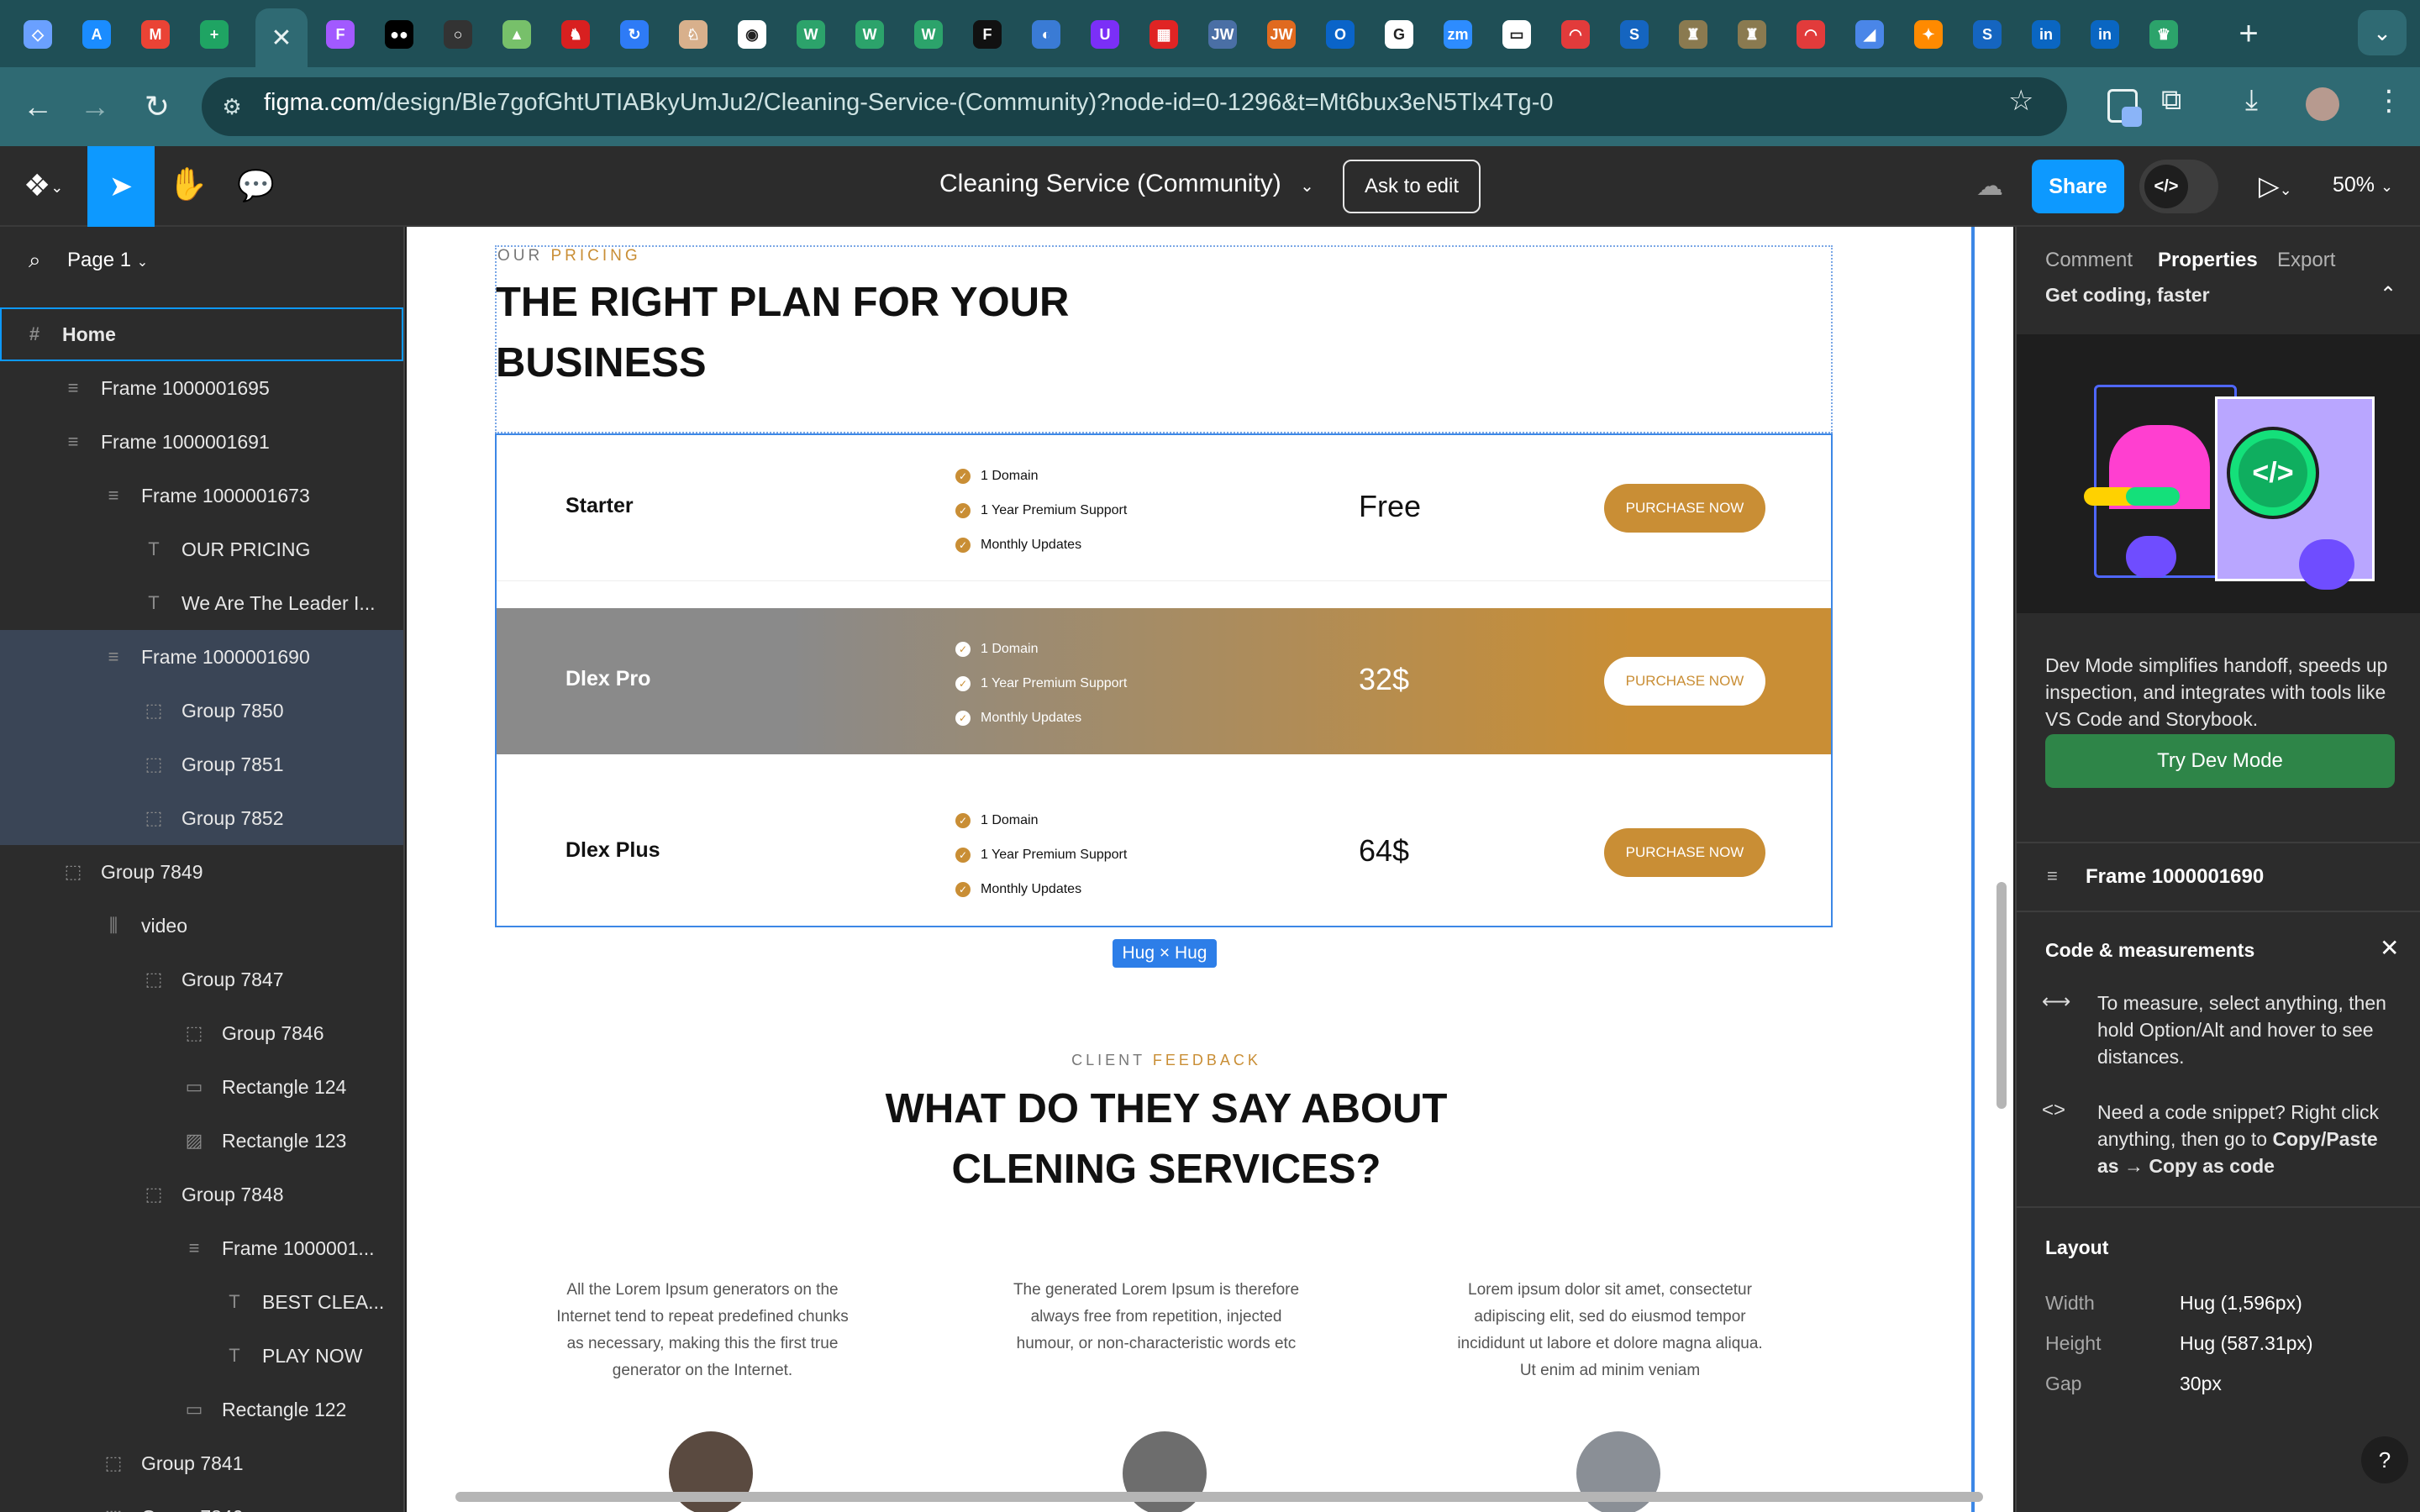 The image size is (2420, 1512). I want to click on bookmark-star-icon: ☆, so click(2021, 101).